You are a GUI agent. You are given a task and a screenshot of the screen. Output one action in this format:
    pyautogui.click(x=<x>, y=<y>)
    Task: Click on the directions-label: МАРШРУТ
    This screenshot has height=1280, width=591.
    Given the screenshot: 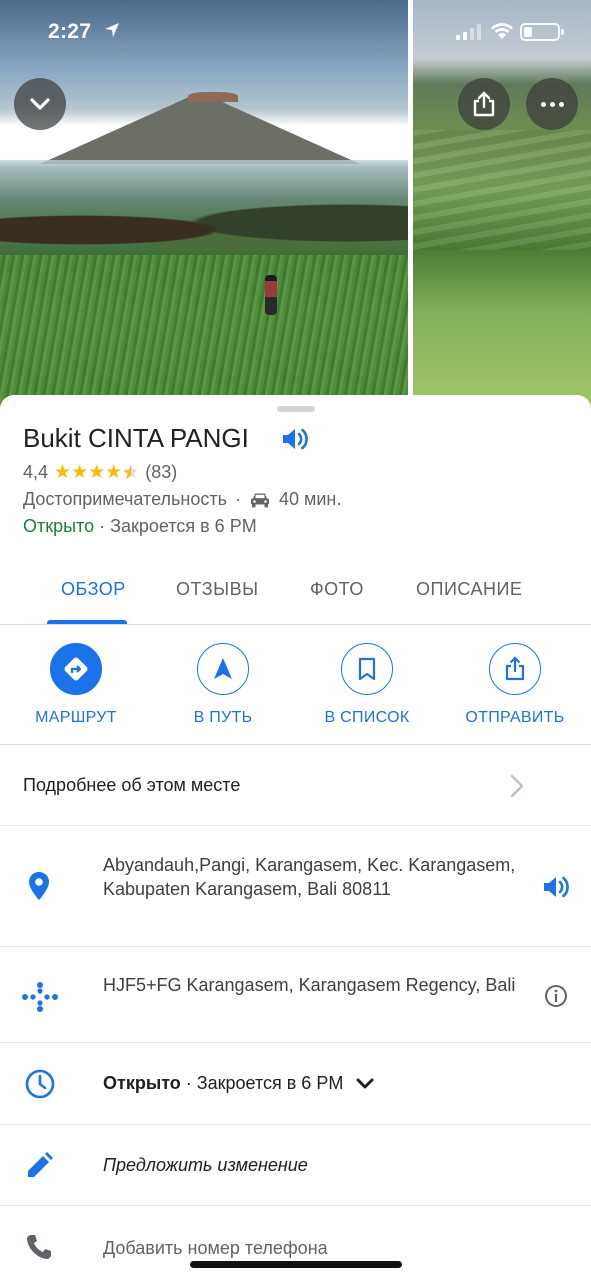 What is the action you would take?
    pyautogui.click(x=76, y=717)
    